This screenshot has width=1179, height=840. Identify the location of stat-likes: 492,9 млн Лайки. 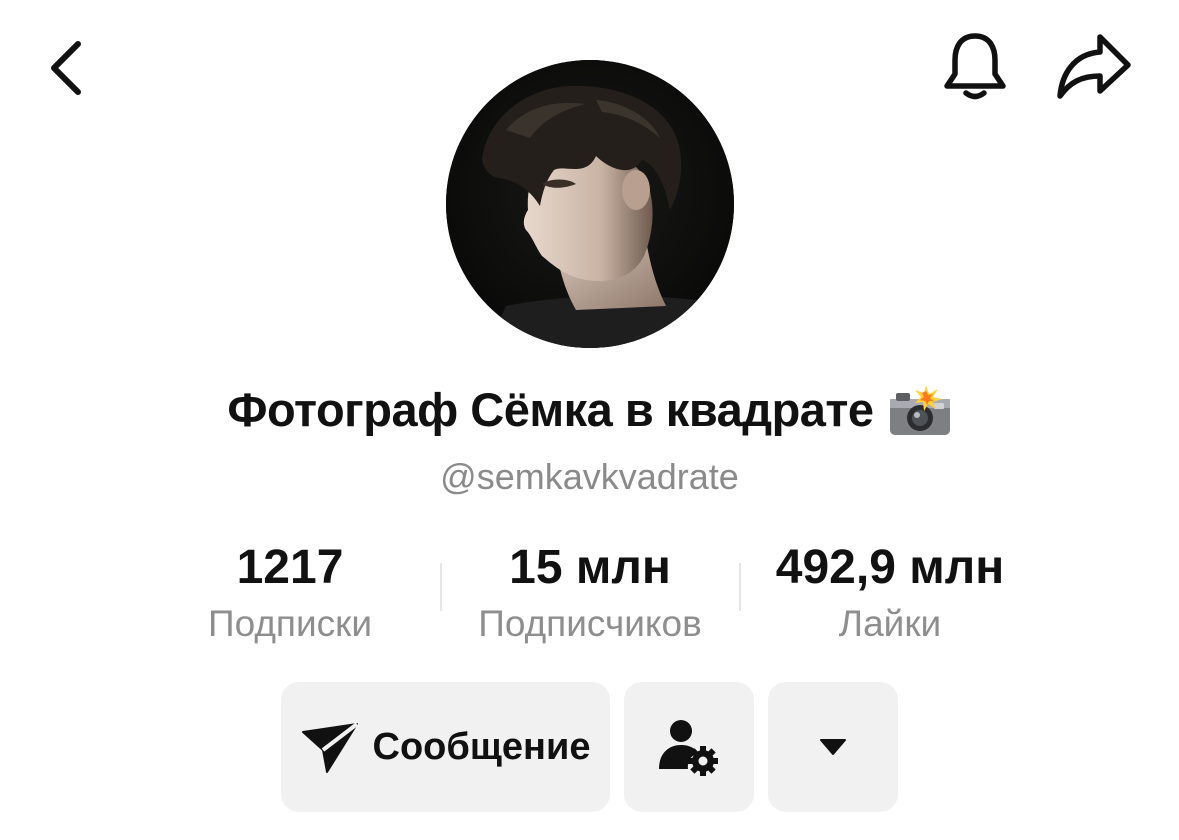
(890, 594).